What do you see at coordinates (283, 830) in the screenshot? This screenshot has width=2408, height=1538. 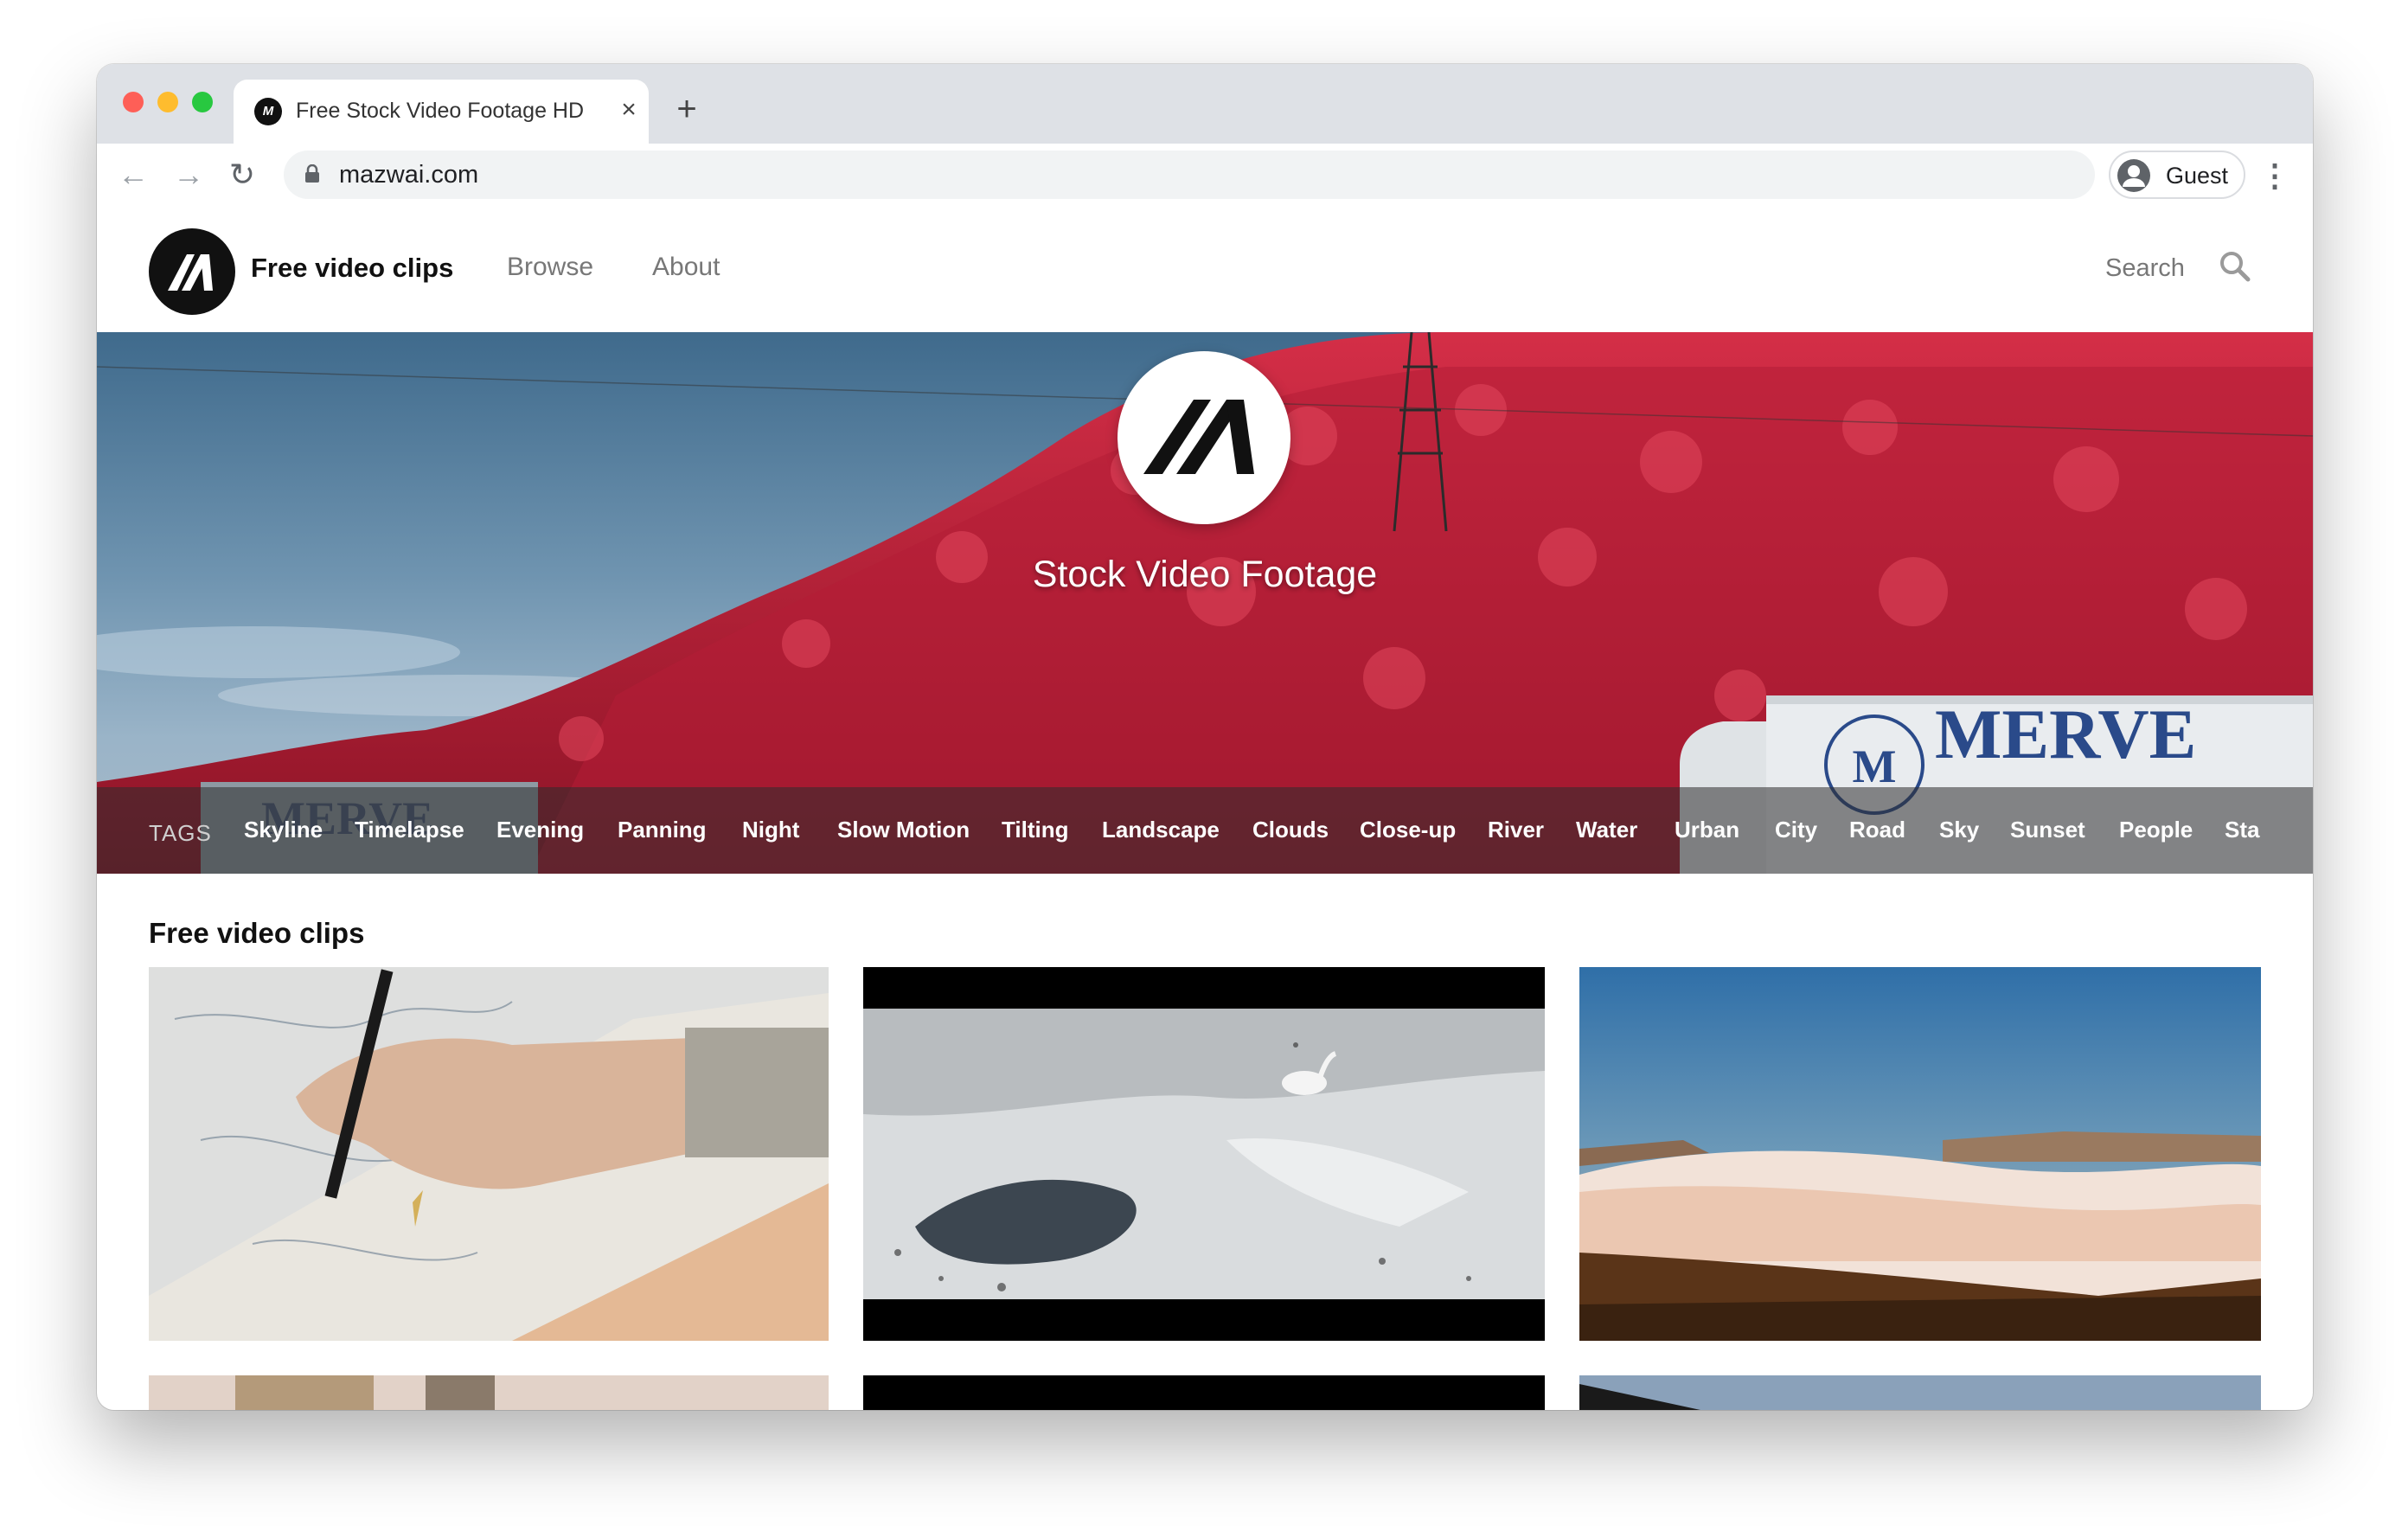 I see `tag-skyline: Skyline` at bounding box center [283, 830].